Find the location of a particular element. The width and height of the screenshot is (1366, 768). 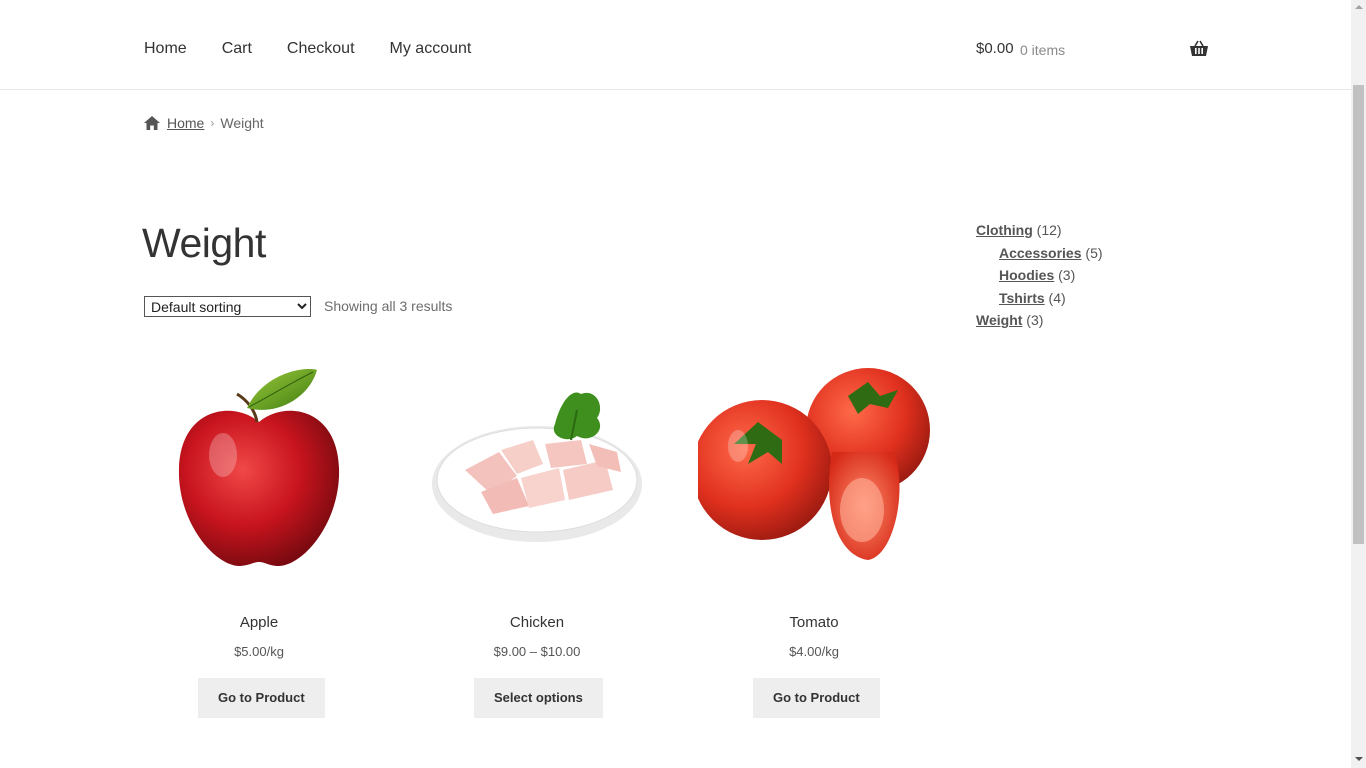

chicken-image is located at coordinates (537, 475).